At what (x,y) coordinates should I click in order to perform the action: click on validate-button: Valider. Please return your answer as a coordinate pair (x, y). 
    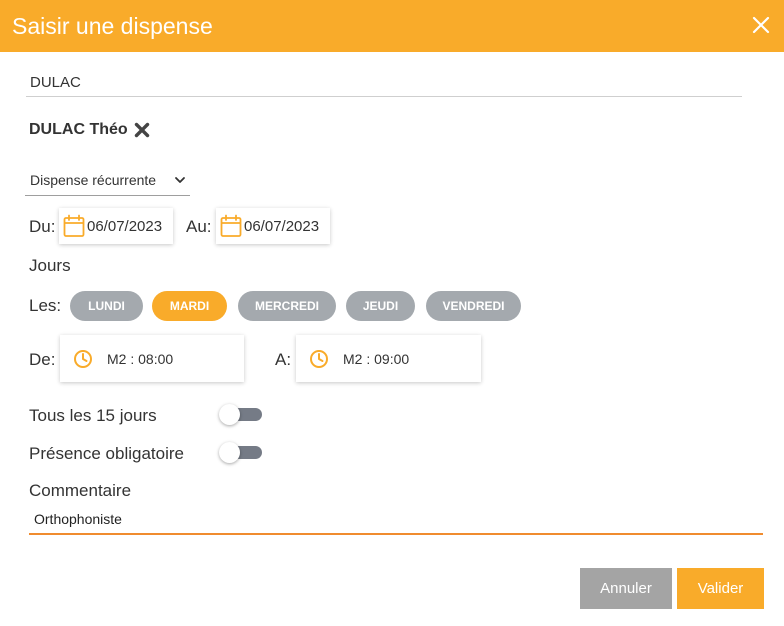
    Looking at the image, I should click on (720, 588).